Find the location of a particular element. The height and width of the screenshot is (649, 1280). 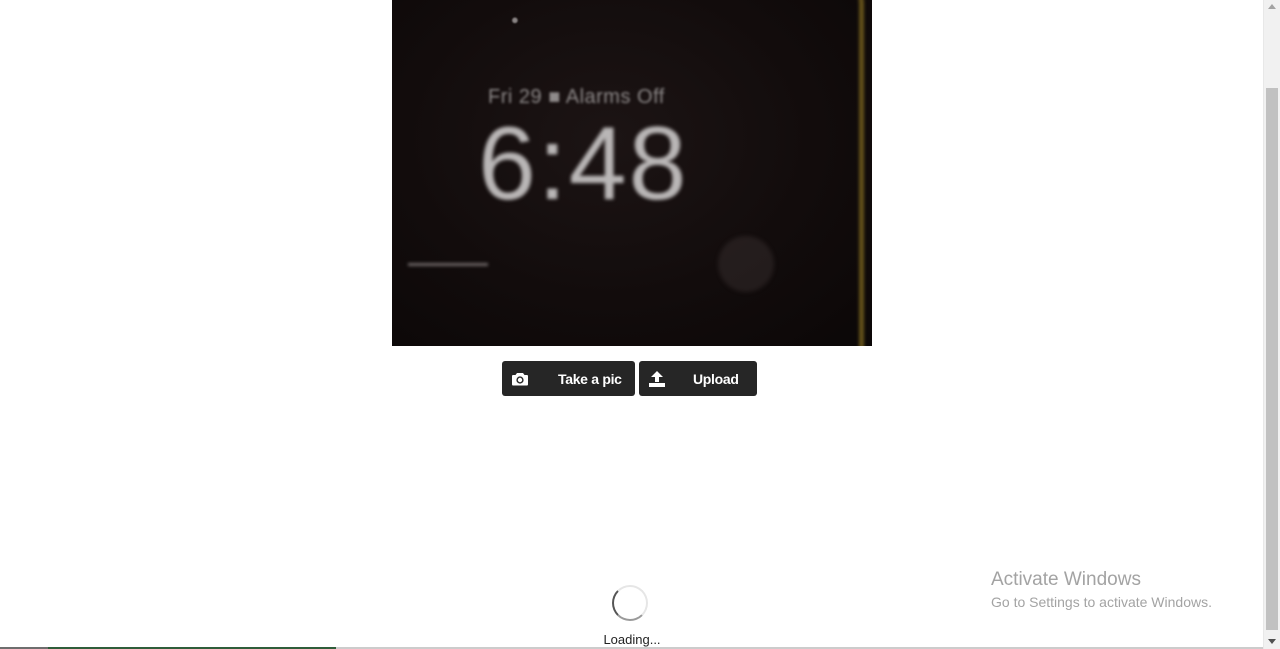

scroll-up-arrow-icon is located at coordinates (1272, 6).